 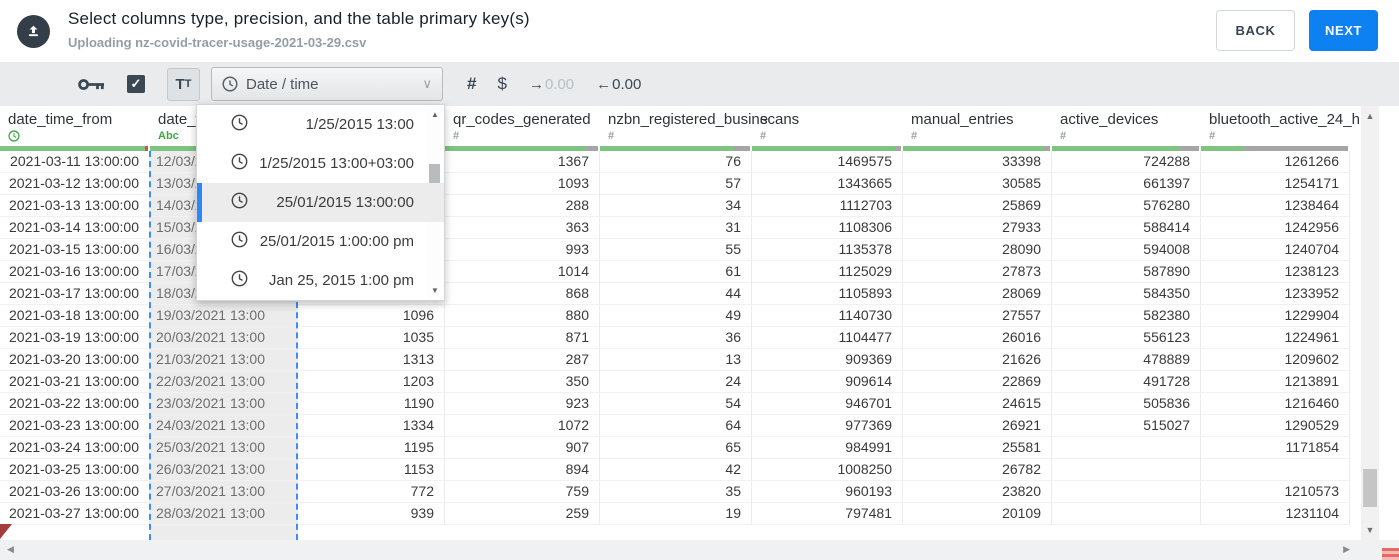 I want to click on cell-qr_codes_generated: 759, so click(x=522, y=492).